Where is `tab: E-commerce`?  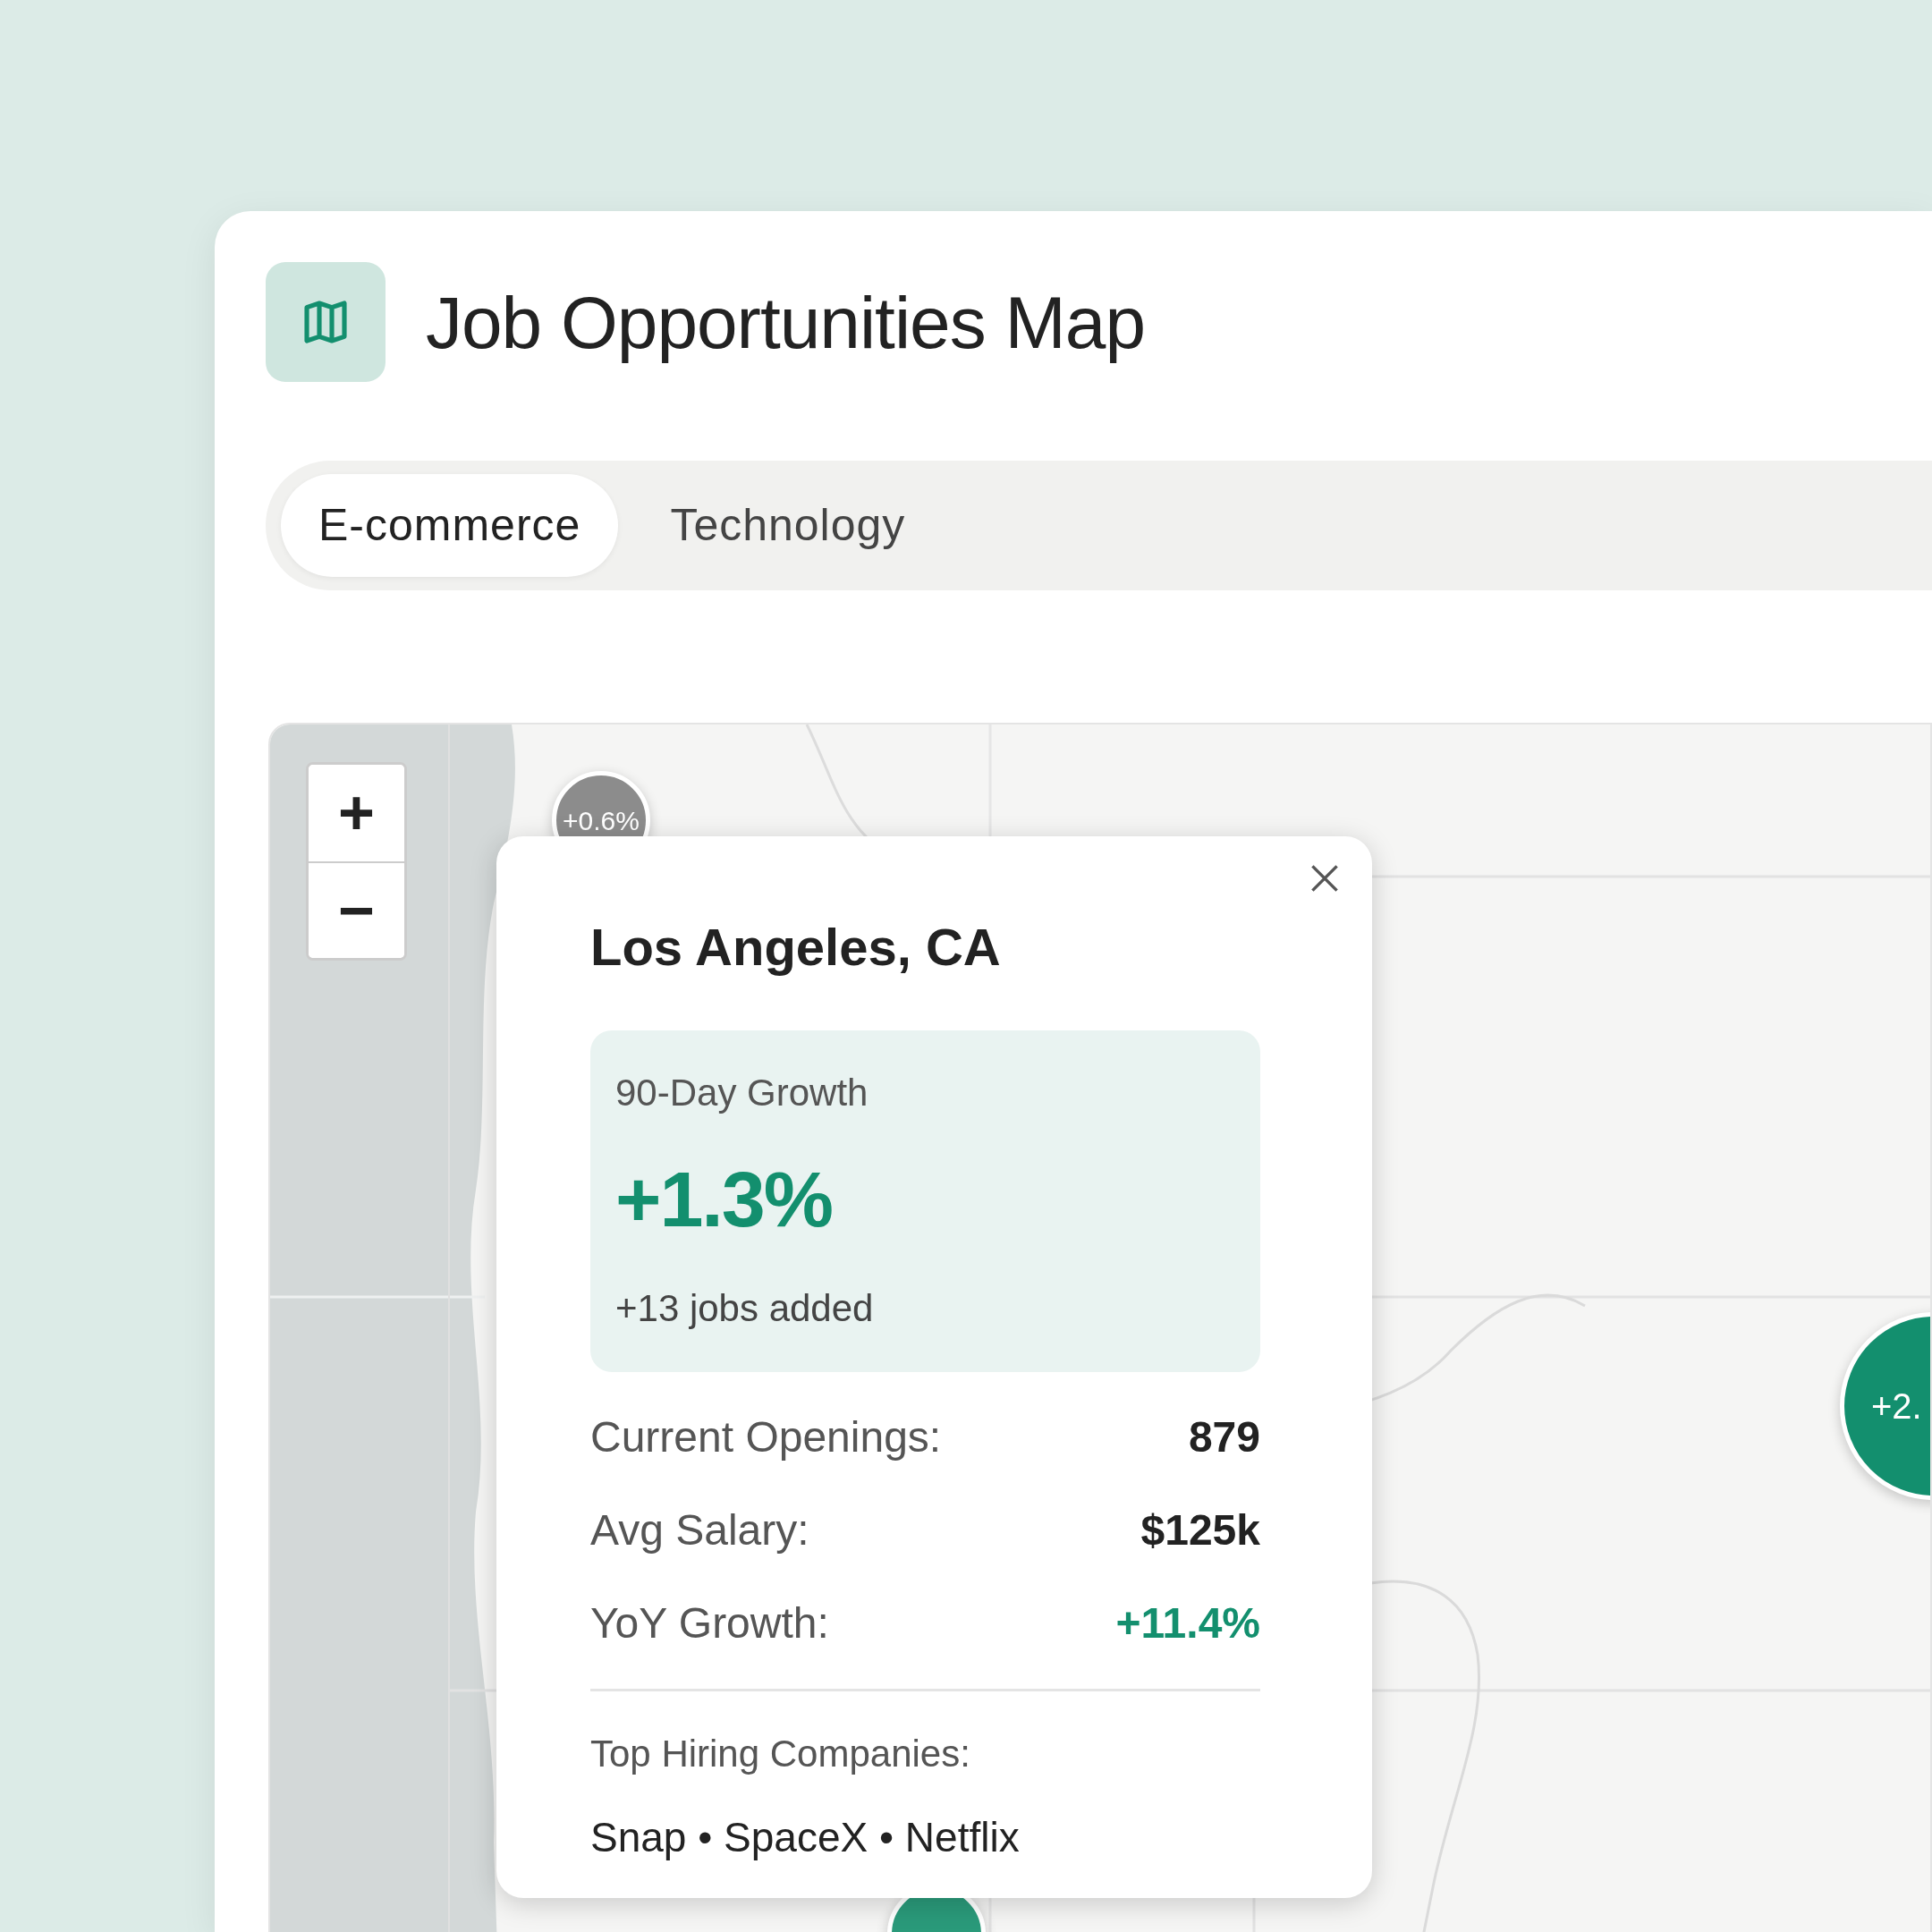 tab: E-commerce is located at coordinates (450, 525).